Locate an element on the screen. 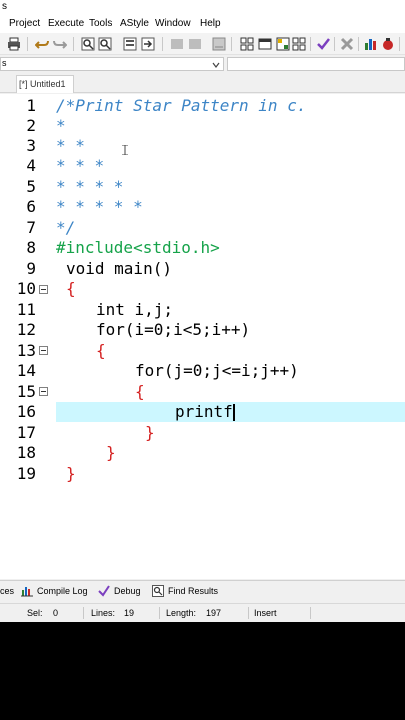 This screenshot has height=720, width=405. code-line-12: for(i=0;i<5;i++) is located at coordinates (173, 329).